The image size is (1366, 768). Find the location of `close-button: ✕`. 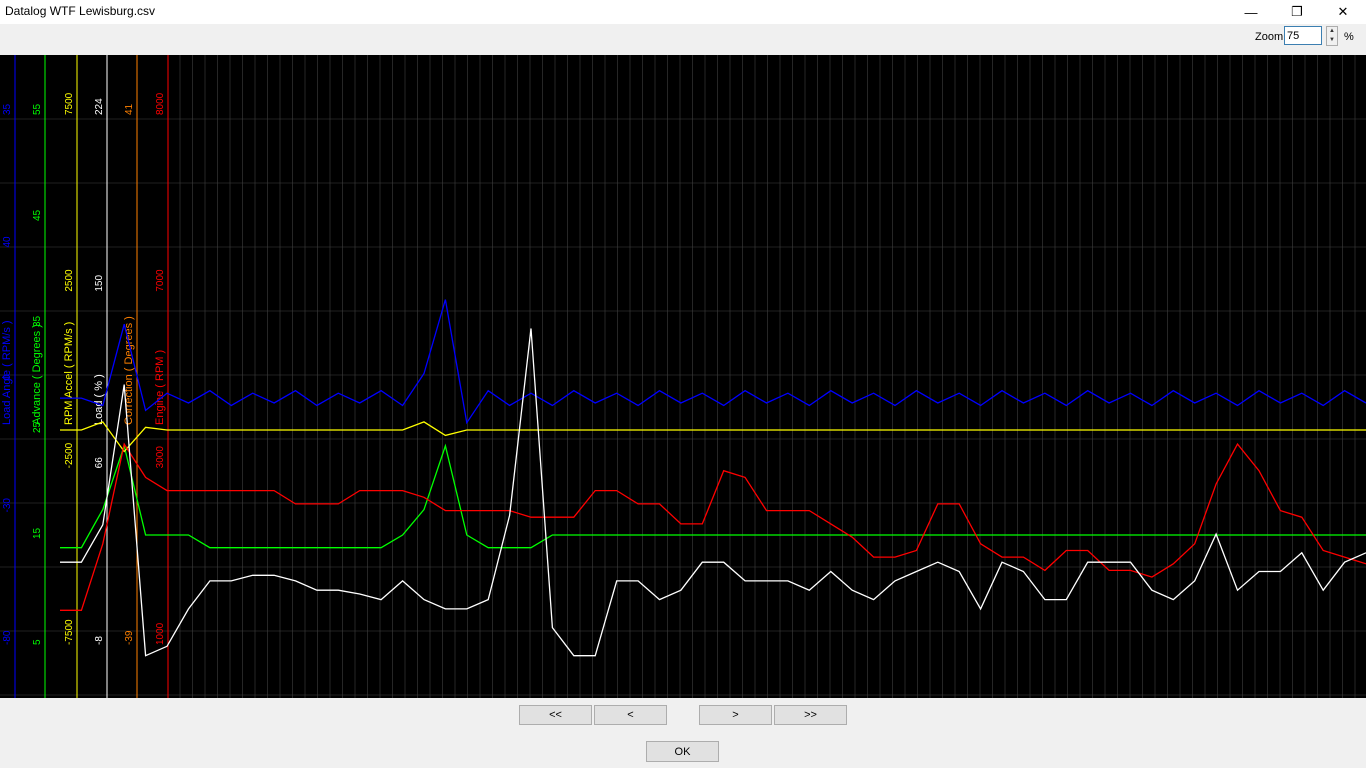

close-button: ✕ is located at coordinates (1343, 12).